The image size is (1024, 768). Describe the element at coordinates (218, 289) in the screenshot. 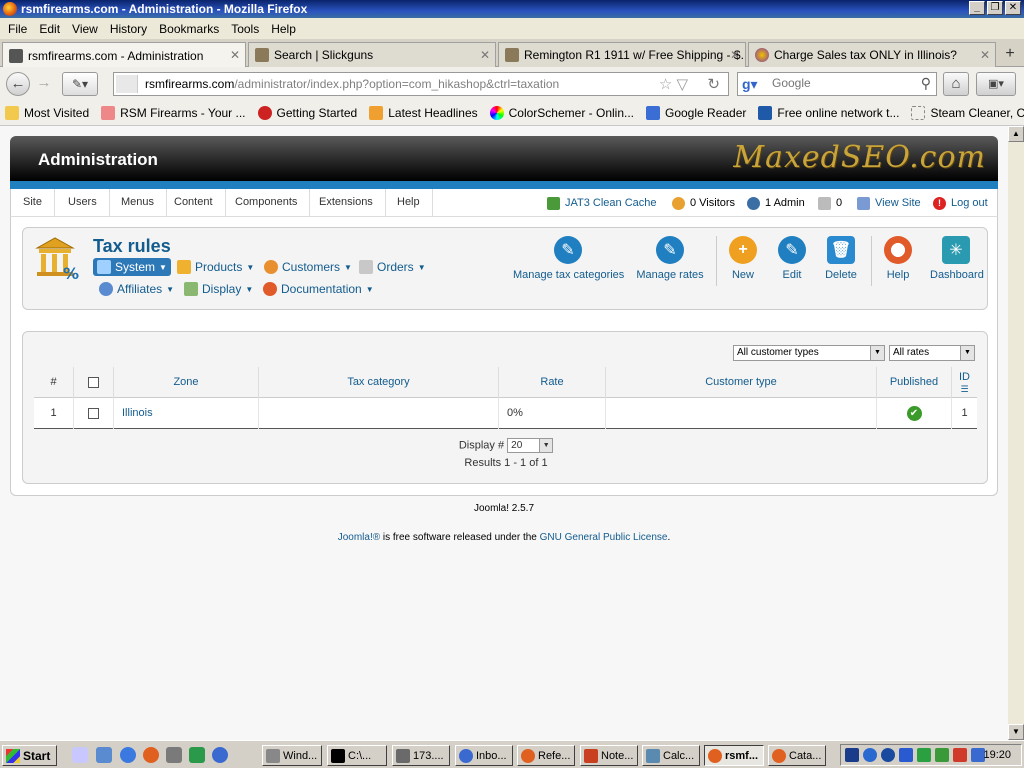

I see `submenu-display: Display ▼` at that location.